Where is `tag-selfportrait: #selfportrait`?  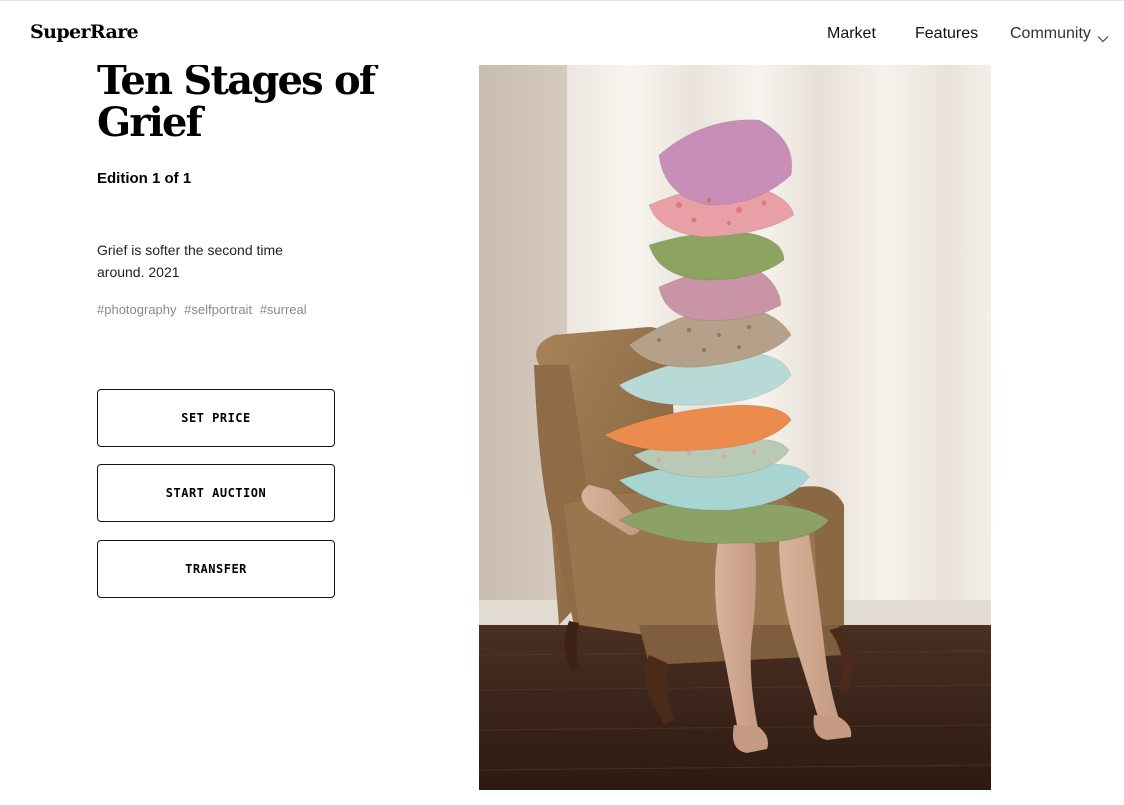 tag-selfportrait: #selfportrait is located at coordinates (218, 309).